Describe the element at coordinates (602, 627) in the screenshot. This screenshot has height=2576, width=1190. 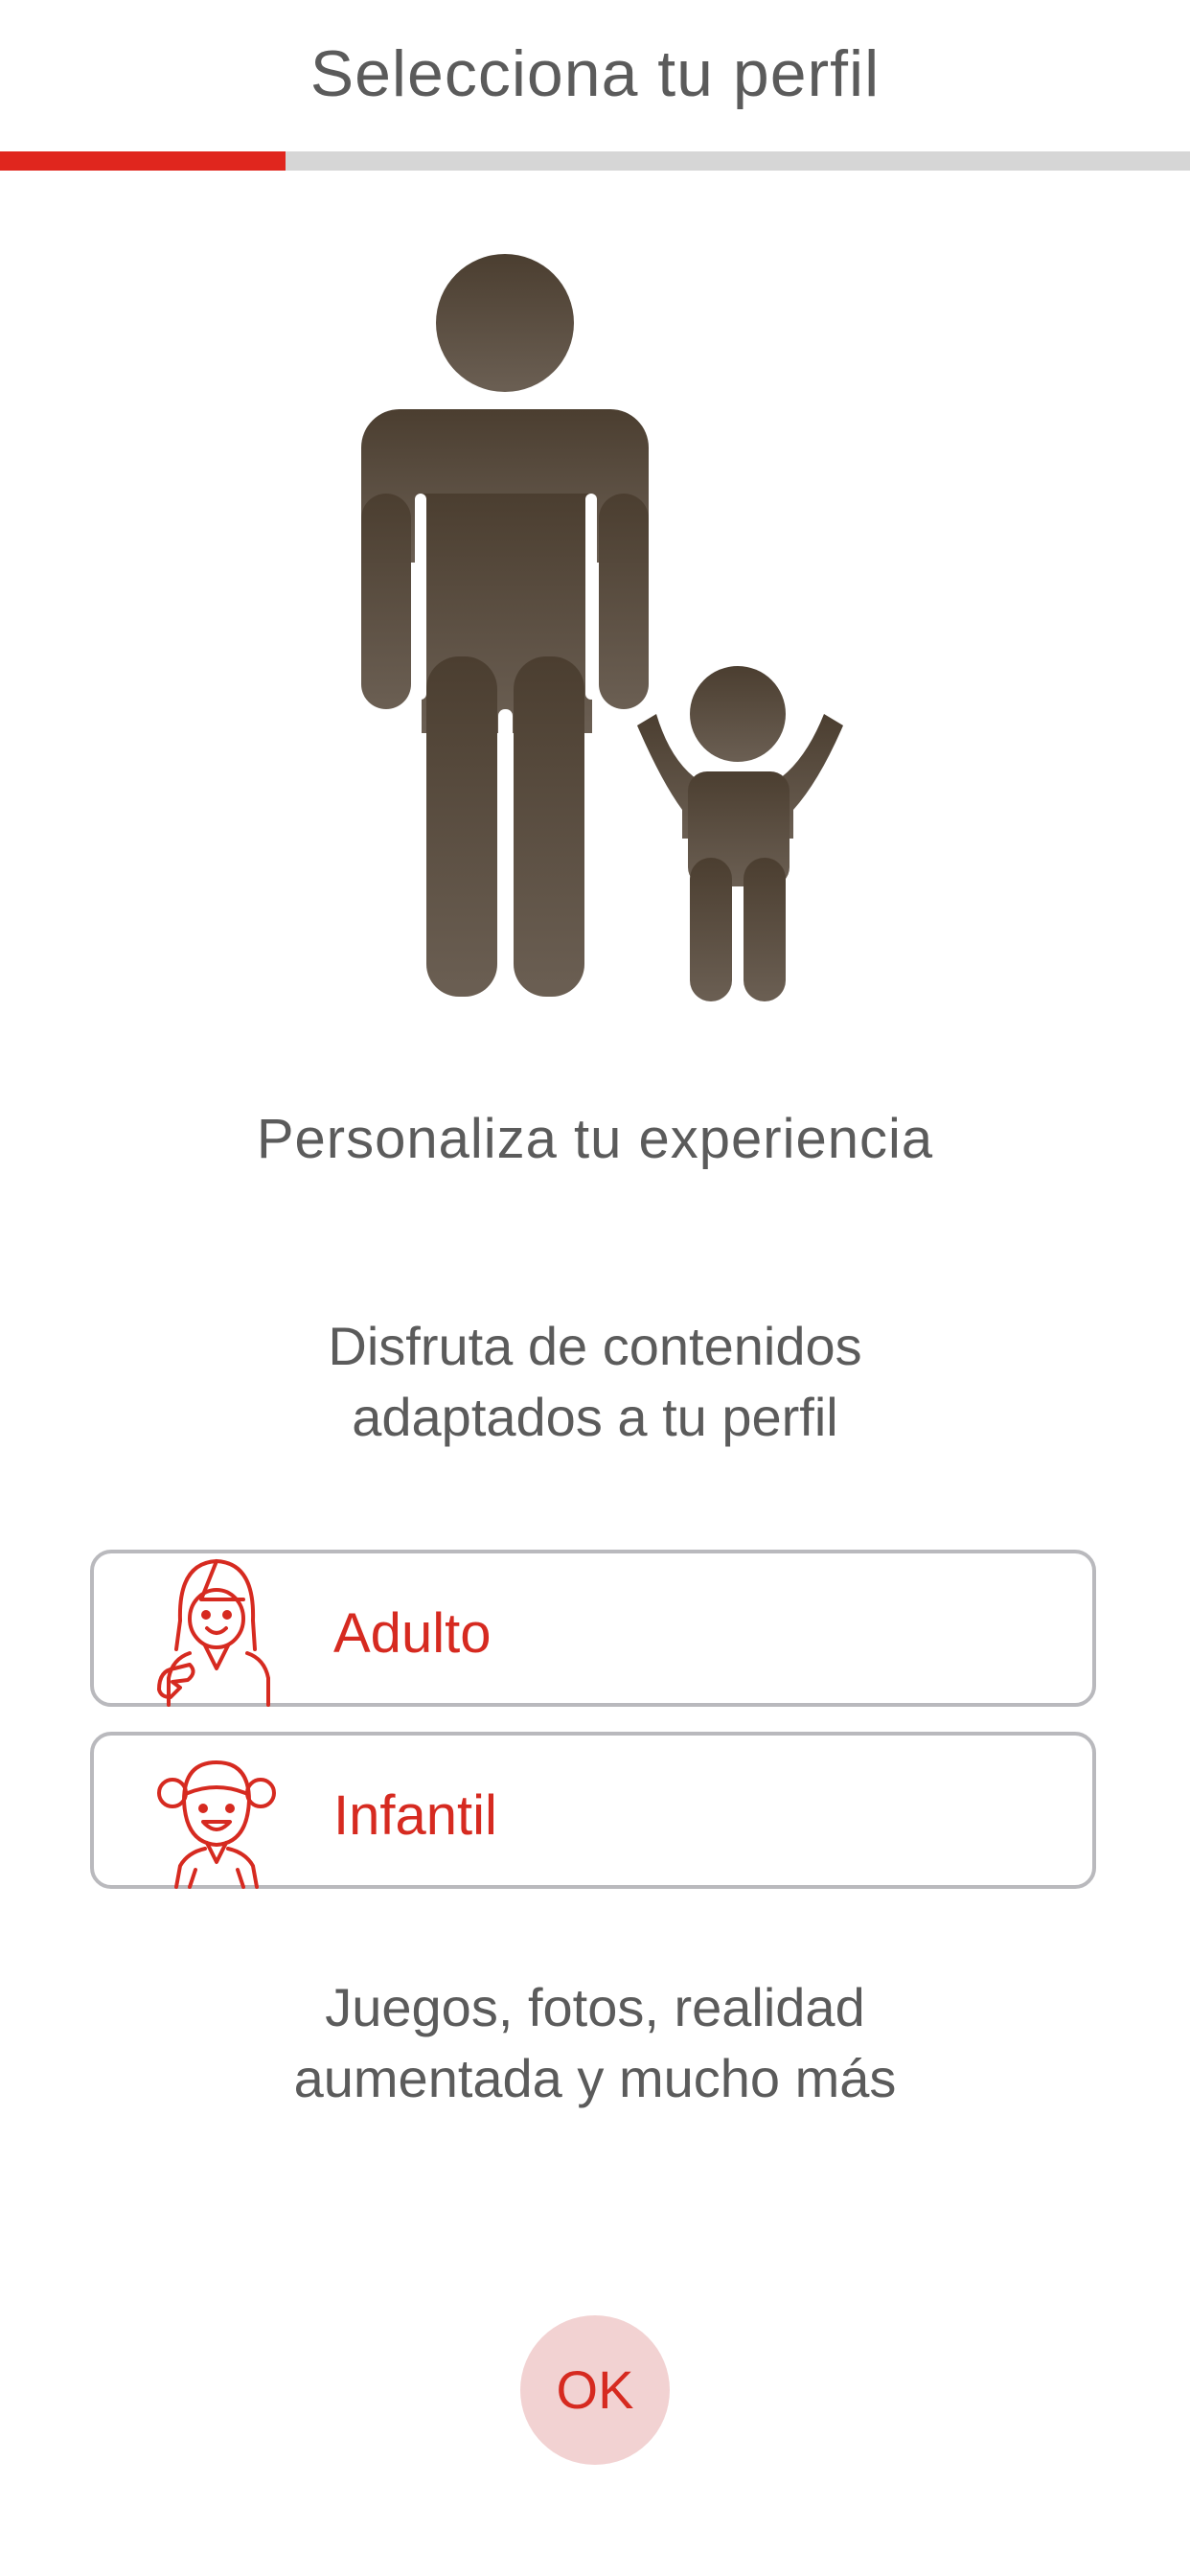
I see `parent-child-icon` at that location.